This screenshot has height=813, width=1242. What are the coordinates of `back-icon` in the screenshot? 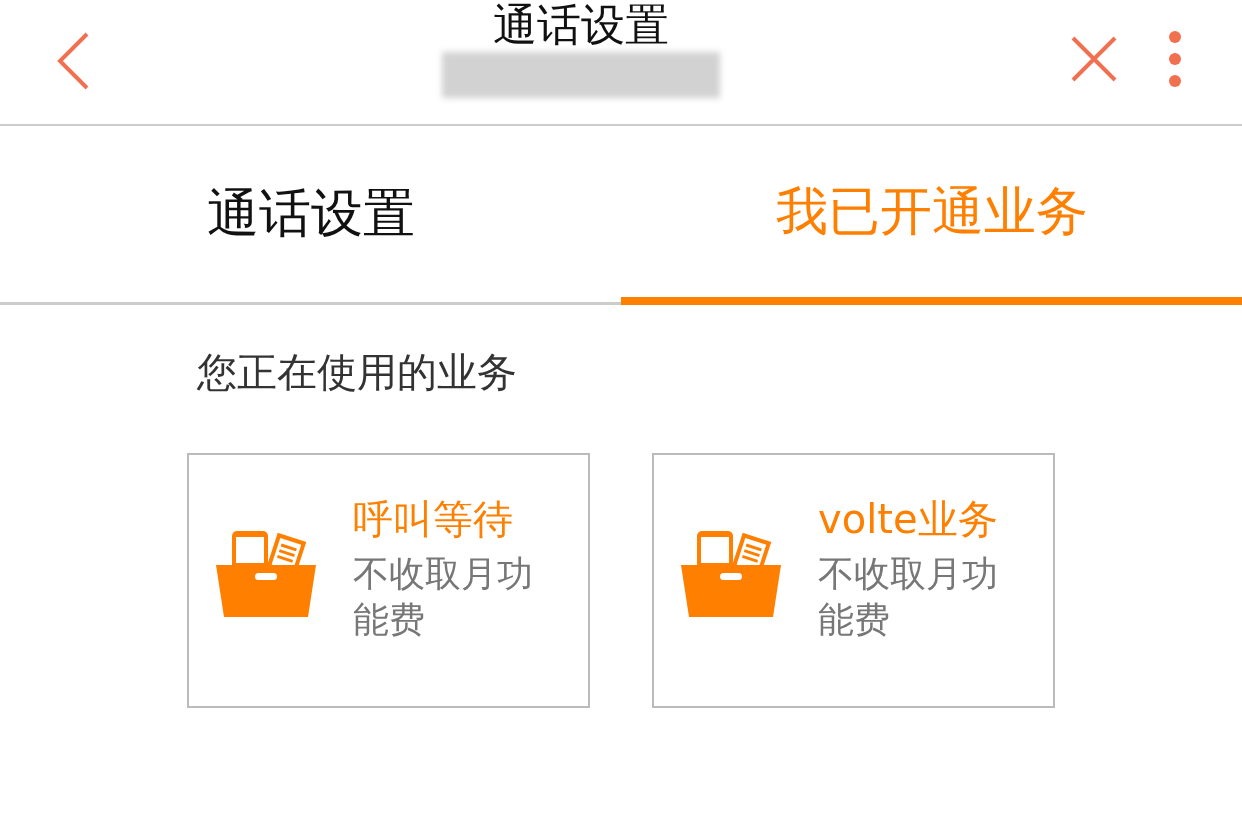 It's located at (73, 61).